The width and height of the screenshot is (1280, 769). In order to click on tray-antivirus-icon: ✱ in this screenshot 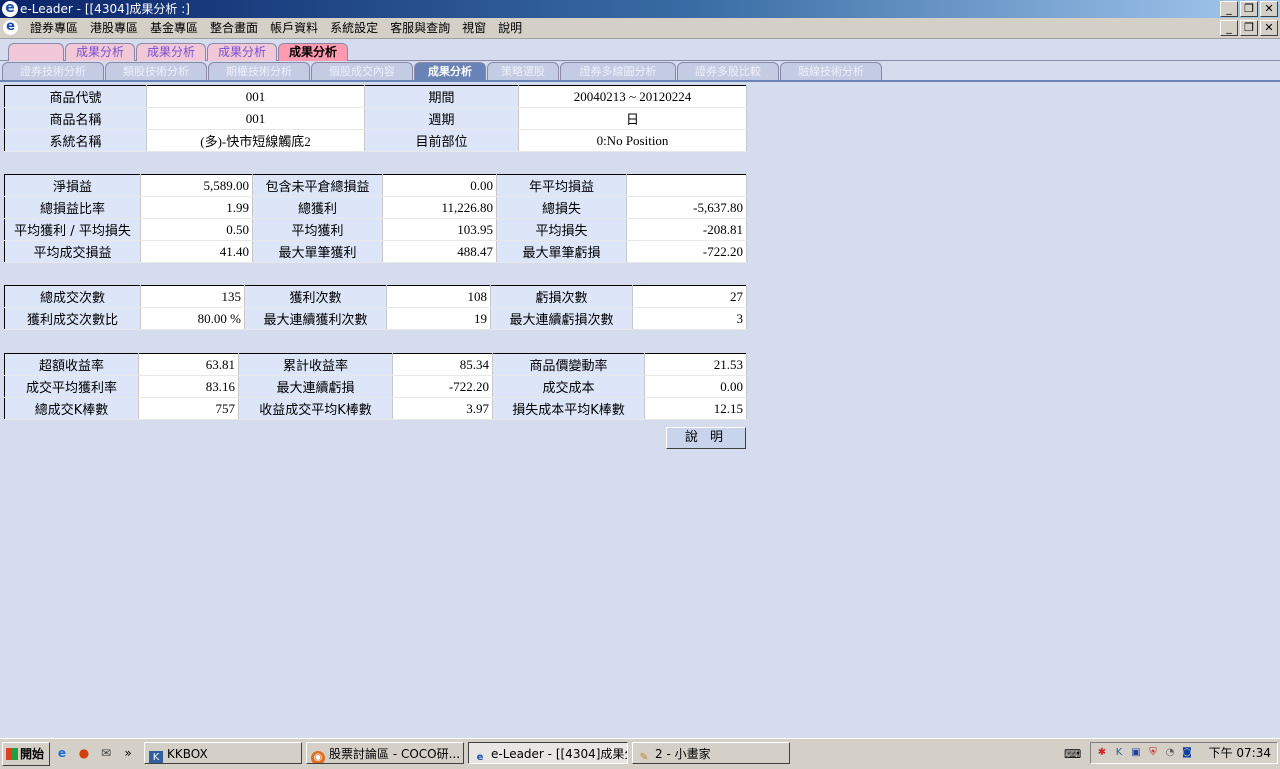, I will do `click(1102, 753)`.